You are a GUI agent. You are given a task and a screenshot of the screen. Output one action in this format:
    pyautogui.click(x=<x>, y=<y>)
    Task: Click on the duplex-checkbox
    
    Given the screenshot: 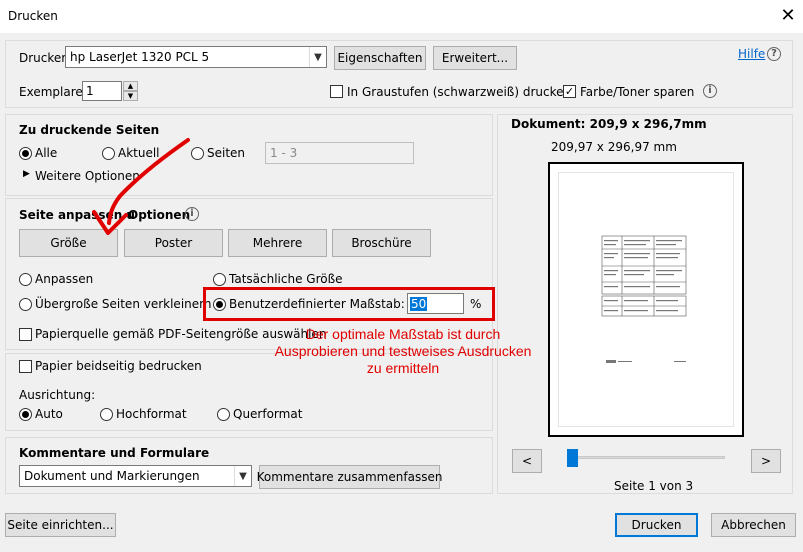 What is the action you would take?
    pyautogui.click(x=25, y=366)
    